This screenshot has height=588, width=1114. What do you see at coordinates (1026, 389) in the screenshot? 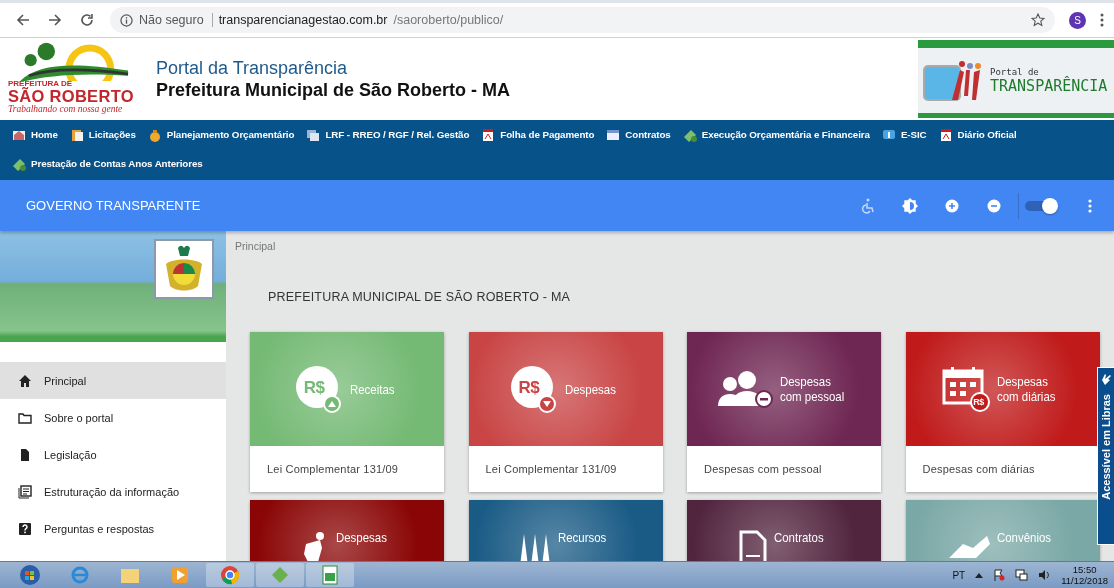
I see `card-title: Despesas com diárias` at bounding box center [1026, 389].